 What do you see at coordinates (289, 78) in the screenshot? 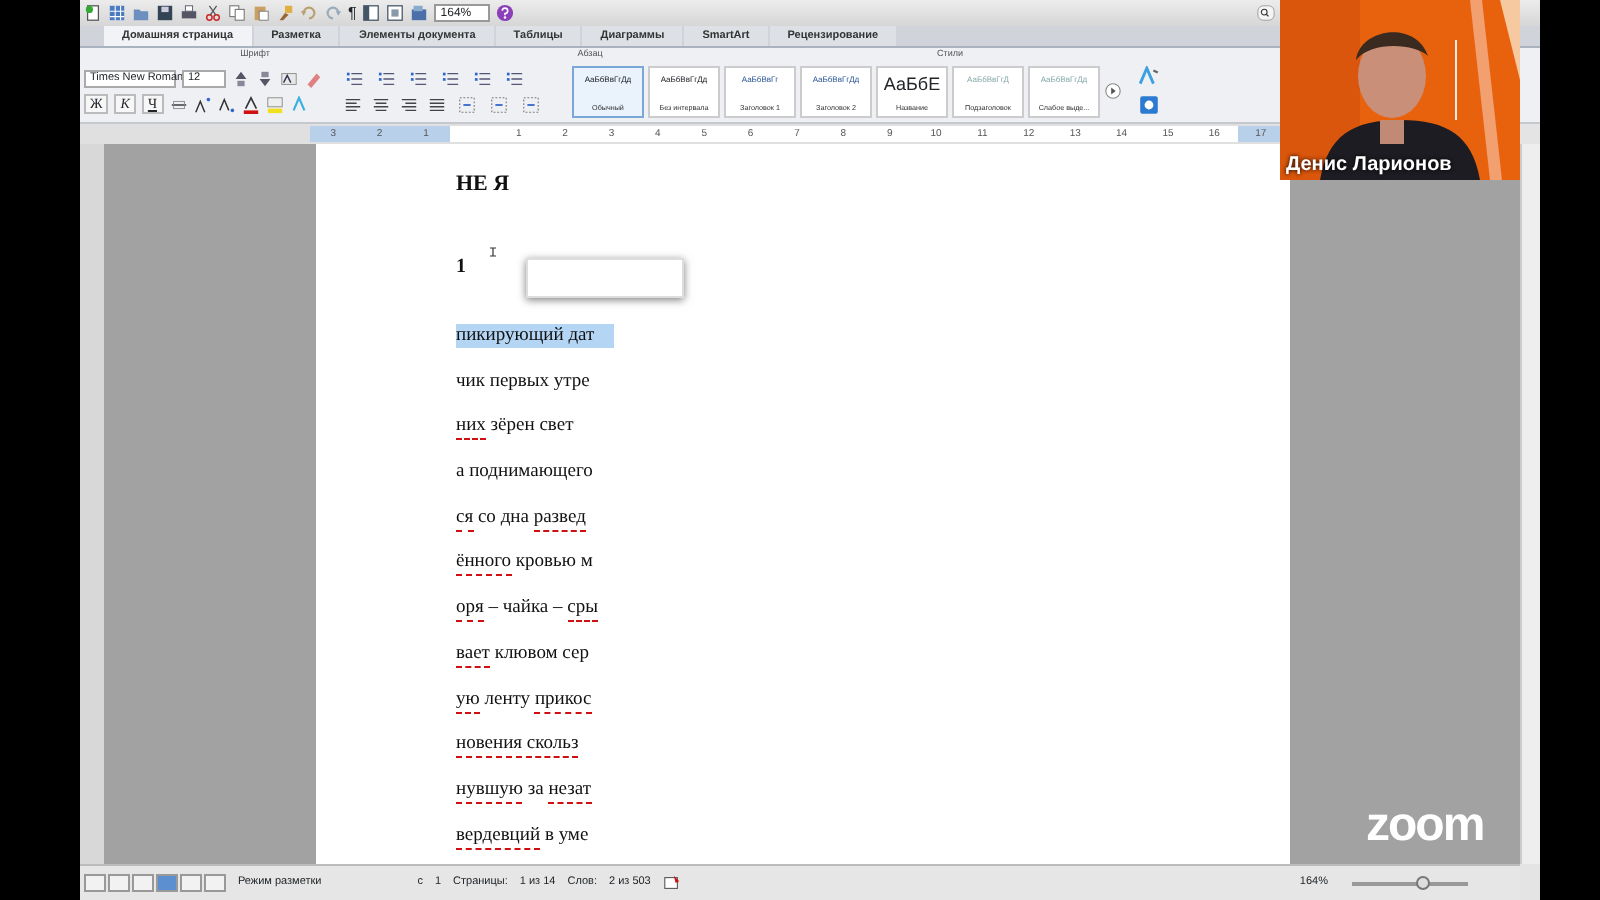
I see `change-case-icon` at bounding box center [289, 78].